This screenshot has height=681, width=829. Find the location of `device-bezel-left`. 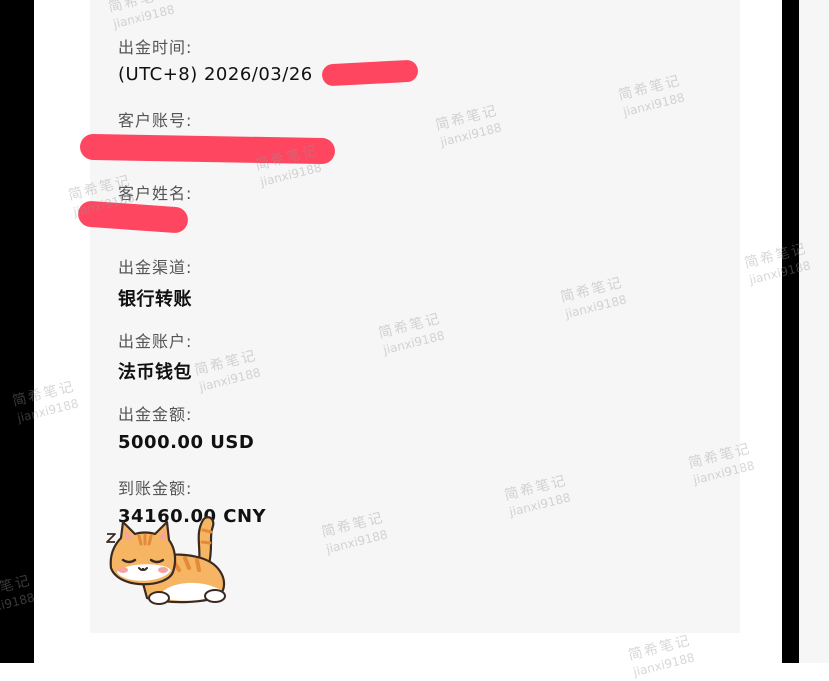

device-bezel-left is located at coordinates (17, 331).